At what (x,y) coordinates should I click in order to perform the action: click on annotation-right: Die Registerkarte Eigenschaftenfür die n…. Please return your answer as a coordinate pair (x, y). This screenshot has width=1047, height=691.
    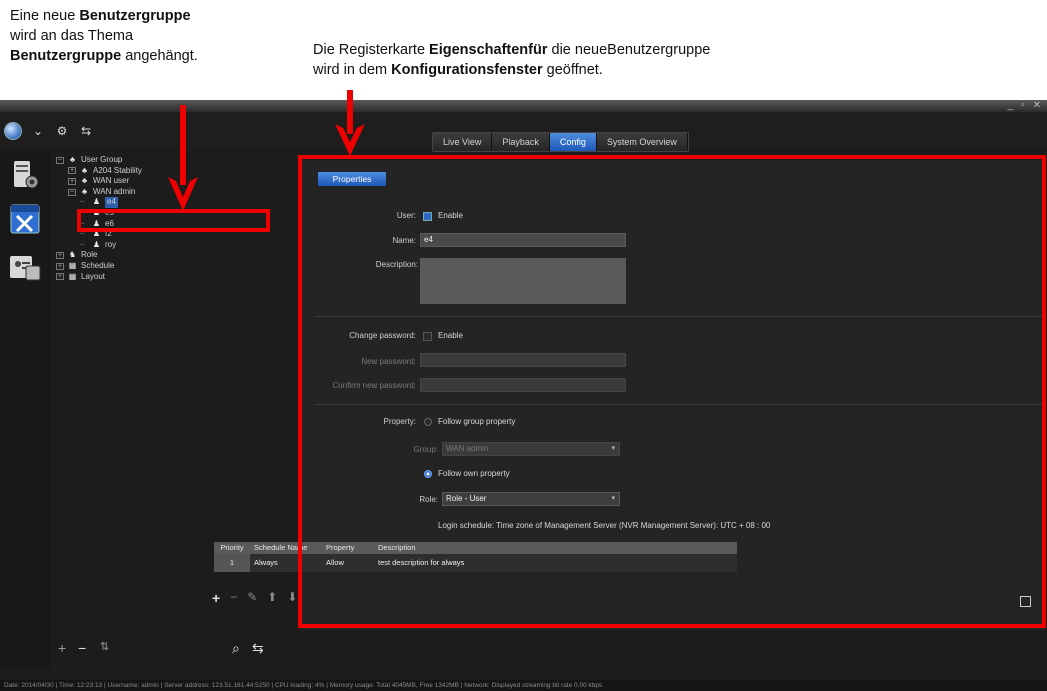
    Looking at the image, I should click on (623, 60).